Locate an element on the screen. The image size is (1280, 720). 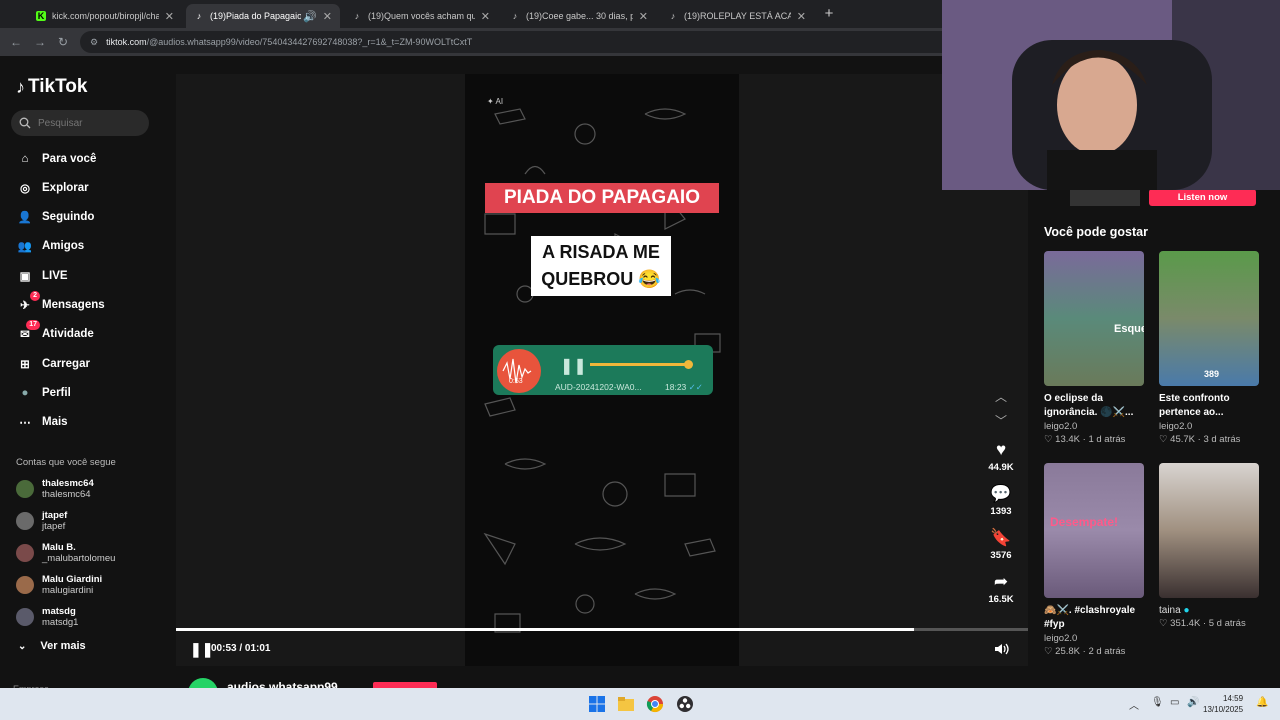
sidebar-item-upload: ⊞ Carregar is located at coordinates (53, 364).